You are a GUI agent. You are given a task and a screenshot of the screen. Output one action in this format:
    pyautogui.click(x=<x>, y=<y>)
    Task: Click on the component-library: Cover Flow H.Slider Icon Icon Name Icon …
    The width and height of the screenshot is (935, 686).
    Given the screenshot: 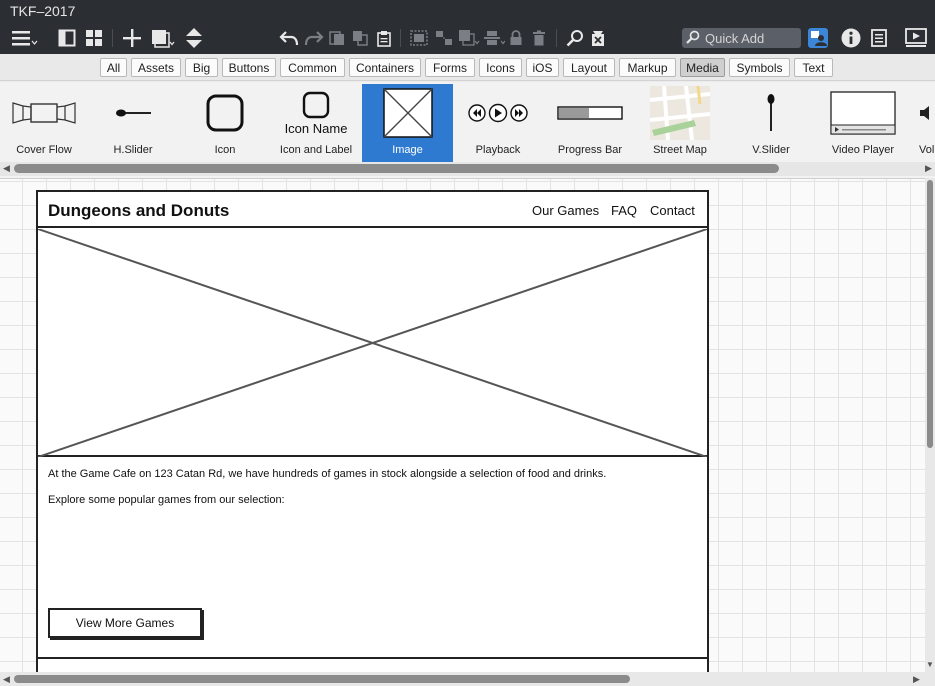 What is the action you would take?
    pyautogui.click(x=467, y=130)
    